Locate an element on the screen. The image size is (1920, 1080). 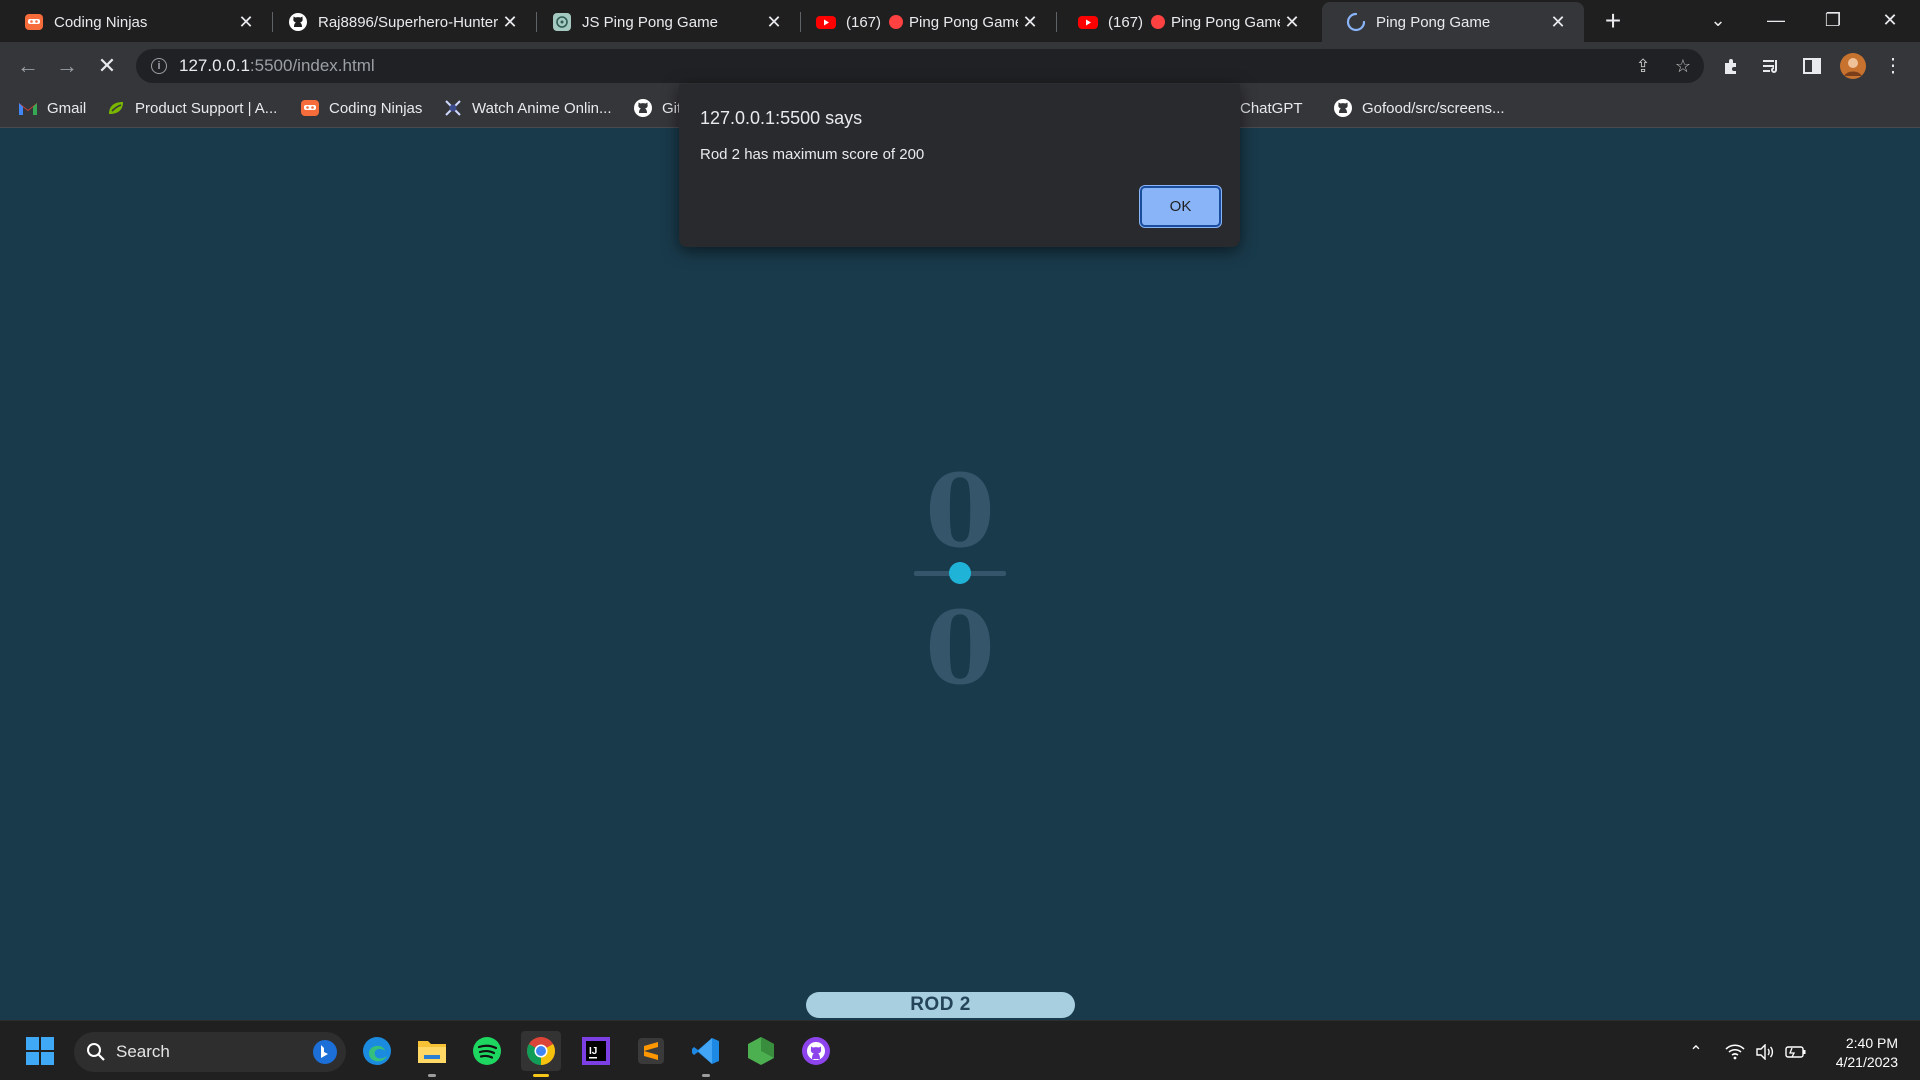
tab-youtube-1: (167) Ping Pong Game | ✕ is located at coordinates (924, 22).